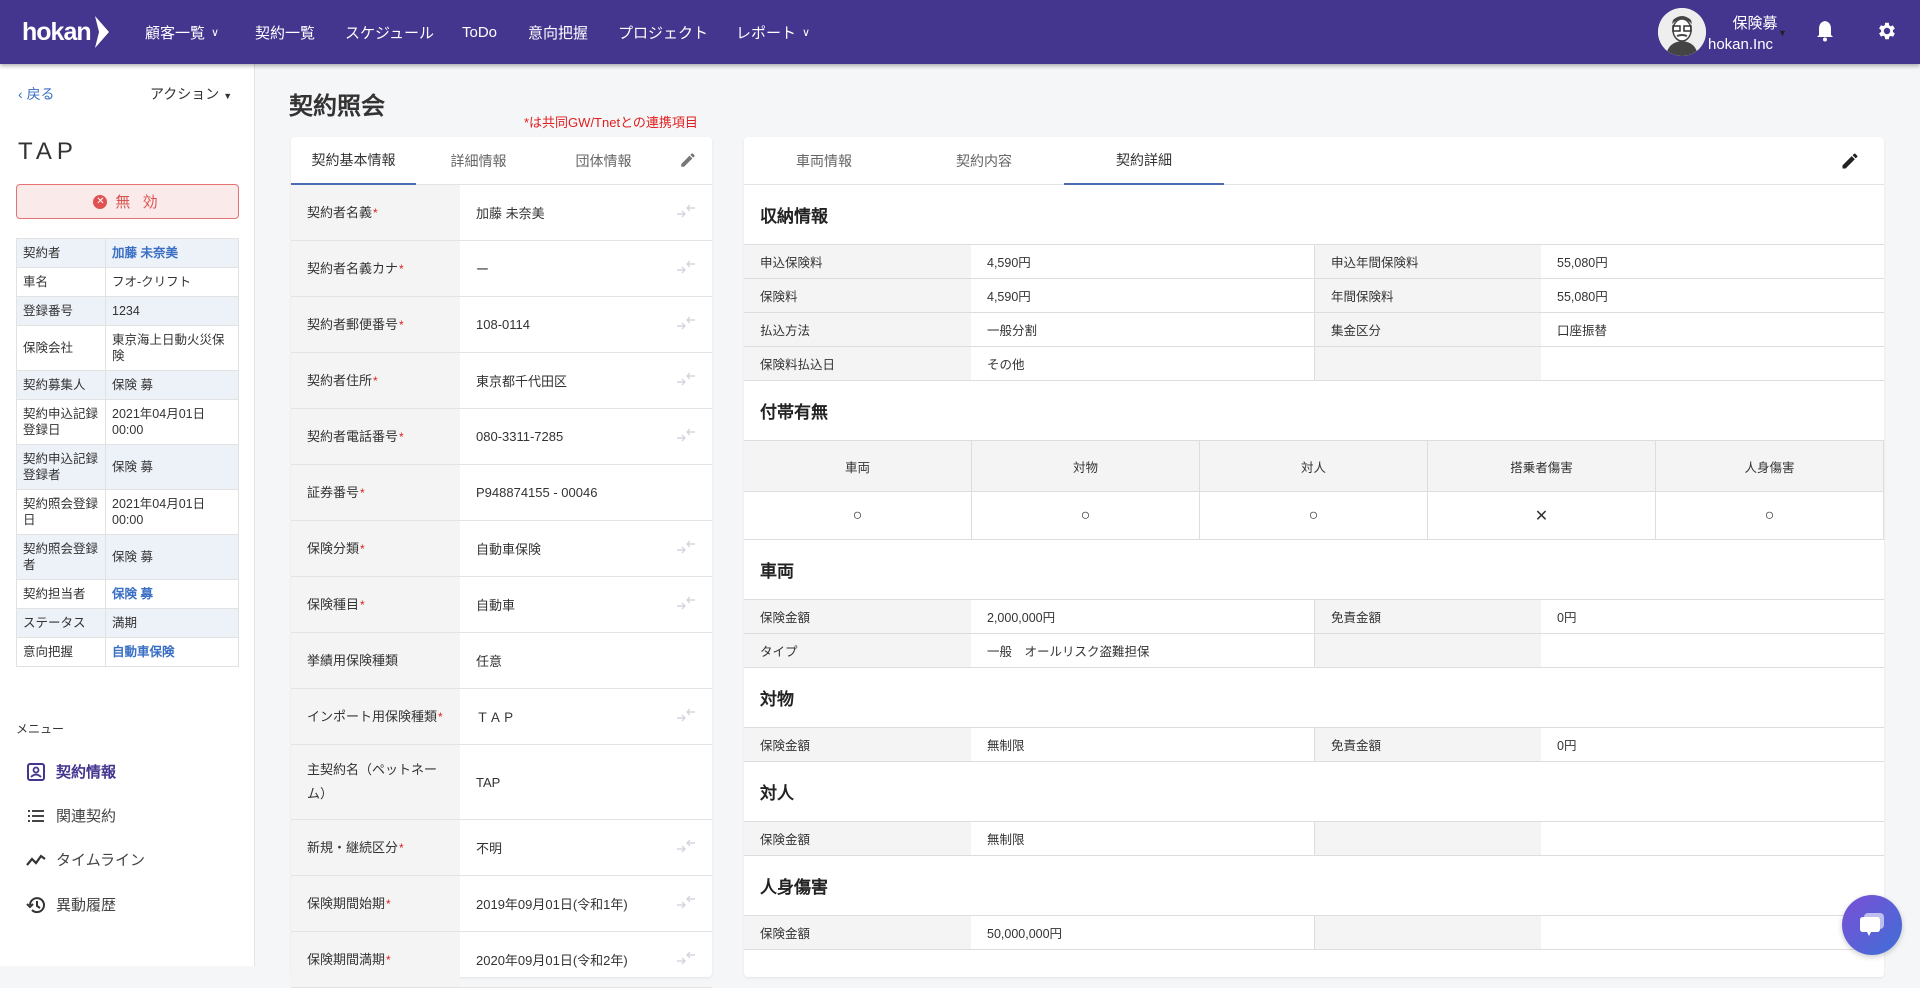 This screenshot has height=988, width=1920. What do you see at coordinates (857, 261) in the screenshot?
I see `detail-label: 申込保険料` at bounding box center [857, 261].